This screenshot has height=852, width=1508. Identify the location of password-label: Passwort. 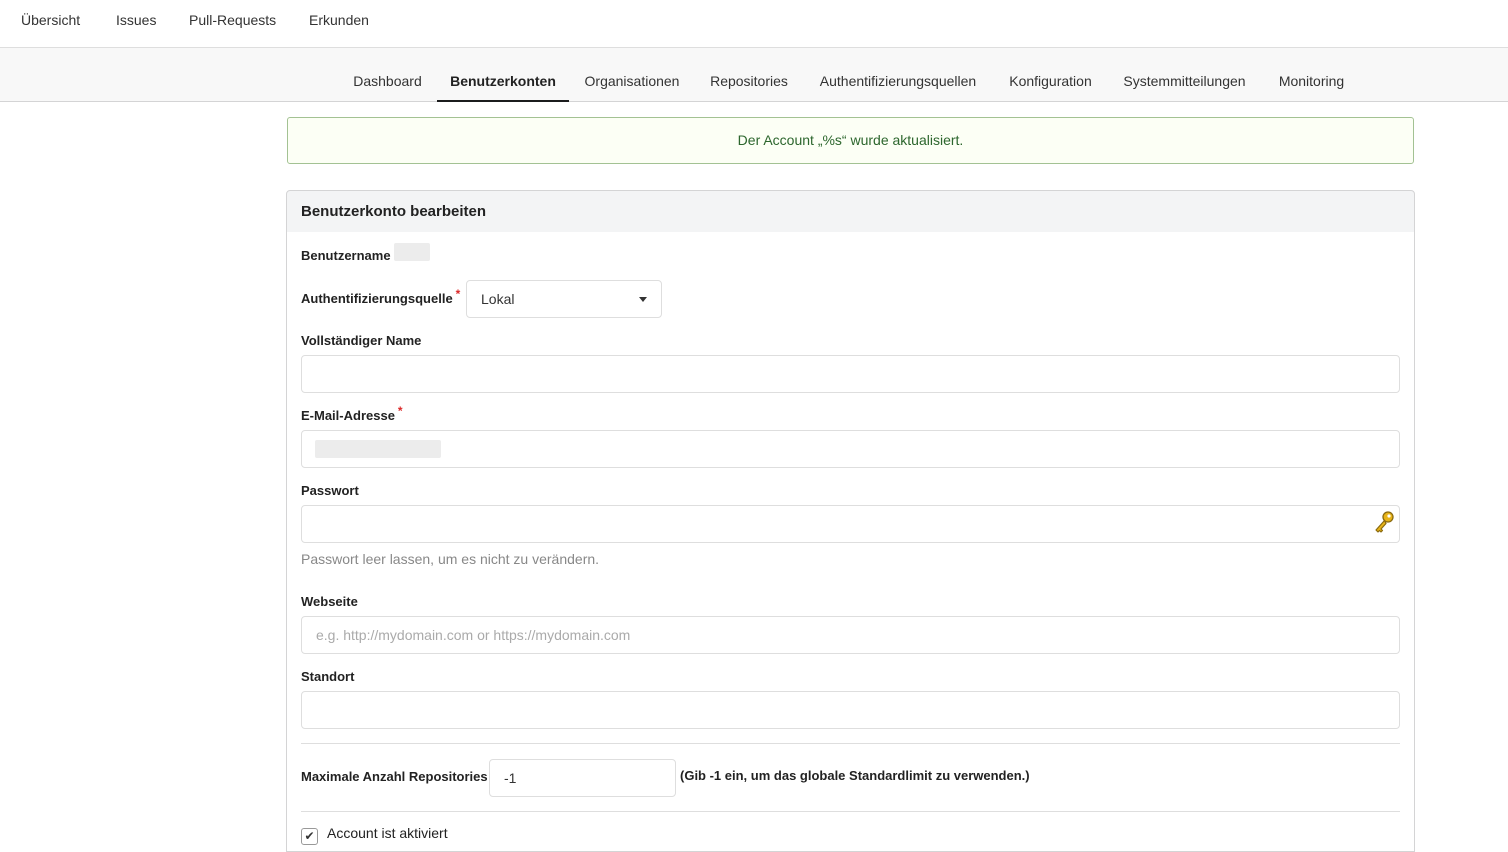
(330, 490).